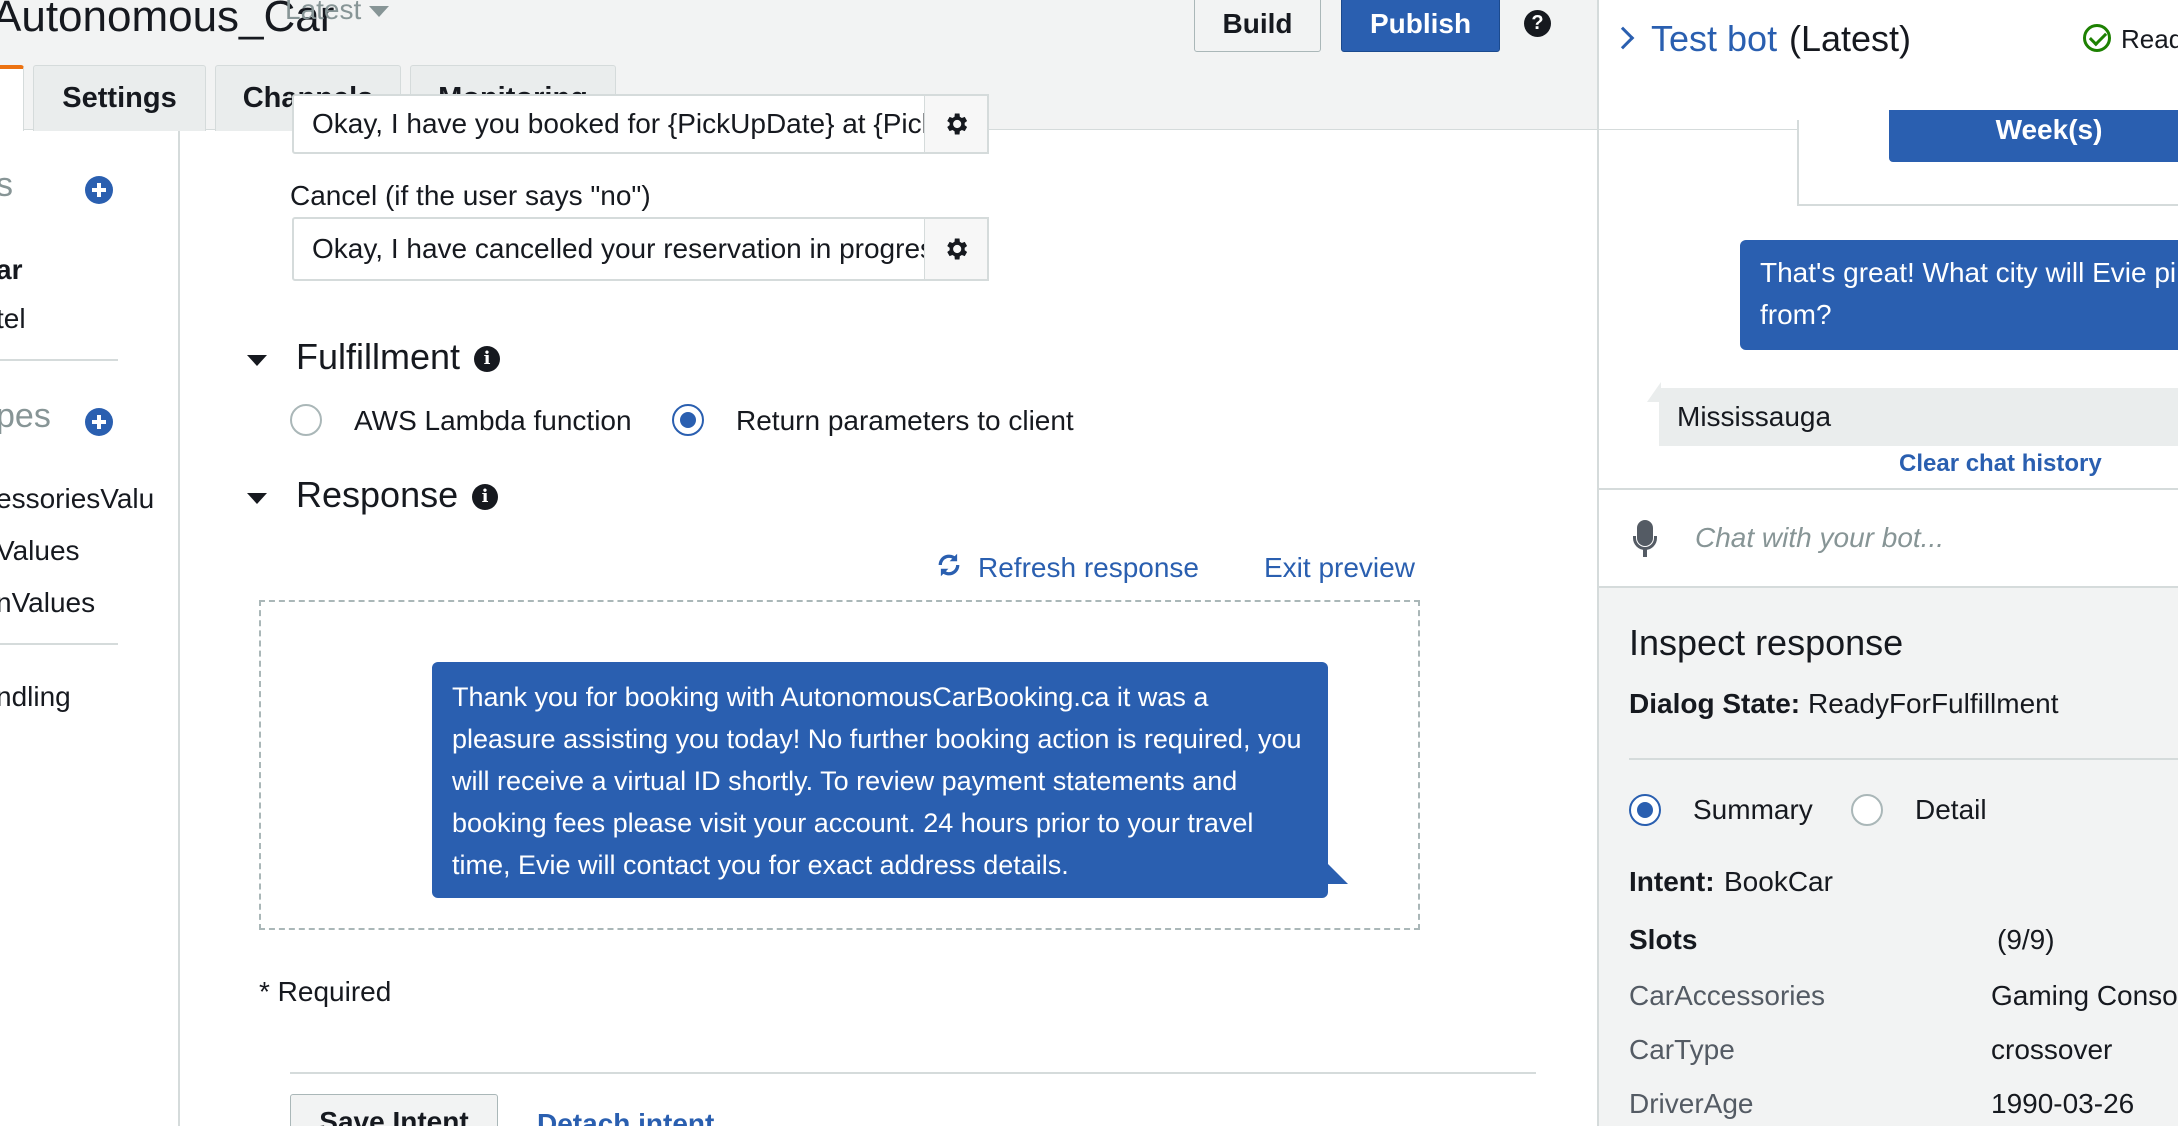 The image size is (2178, 1126). I want to click on collapse-fulfillment-icon, so click(257, 360).